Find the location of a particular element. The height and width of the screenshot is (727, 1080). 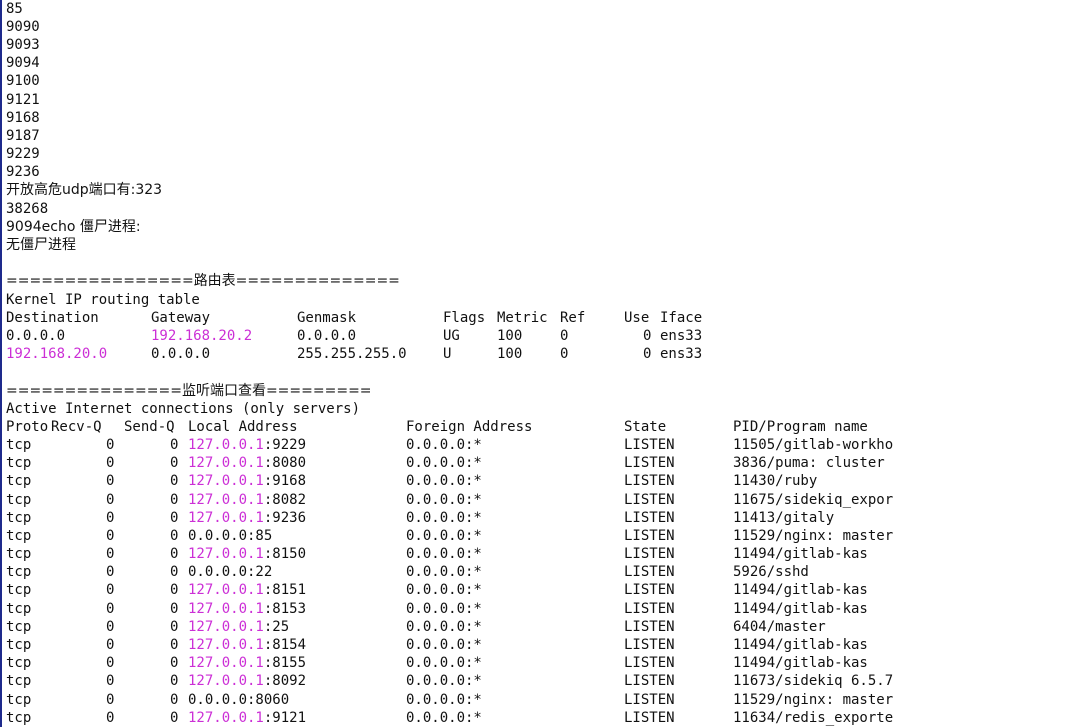

route-flags: U is located at coordinates (447, 354).